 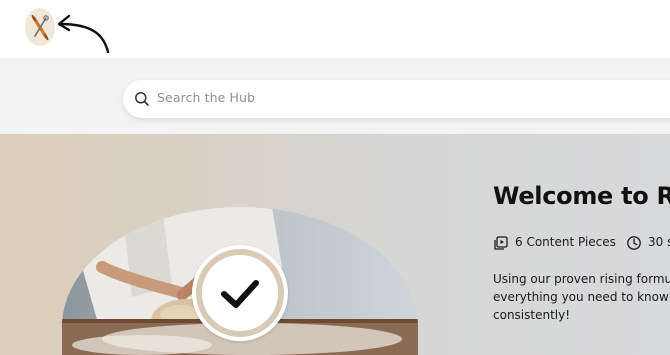 What do you see at coordinates (206, 97) in the screenshot?
I see `search-placeholder: Search the Hub` at bounding box center [206, 97].